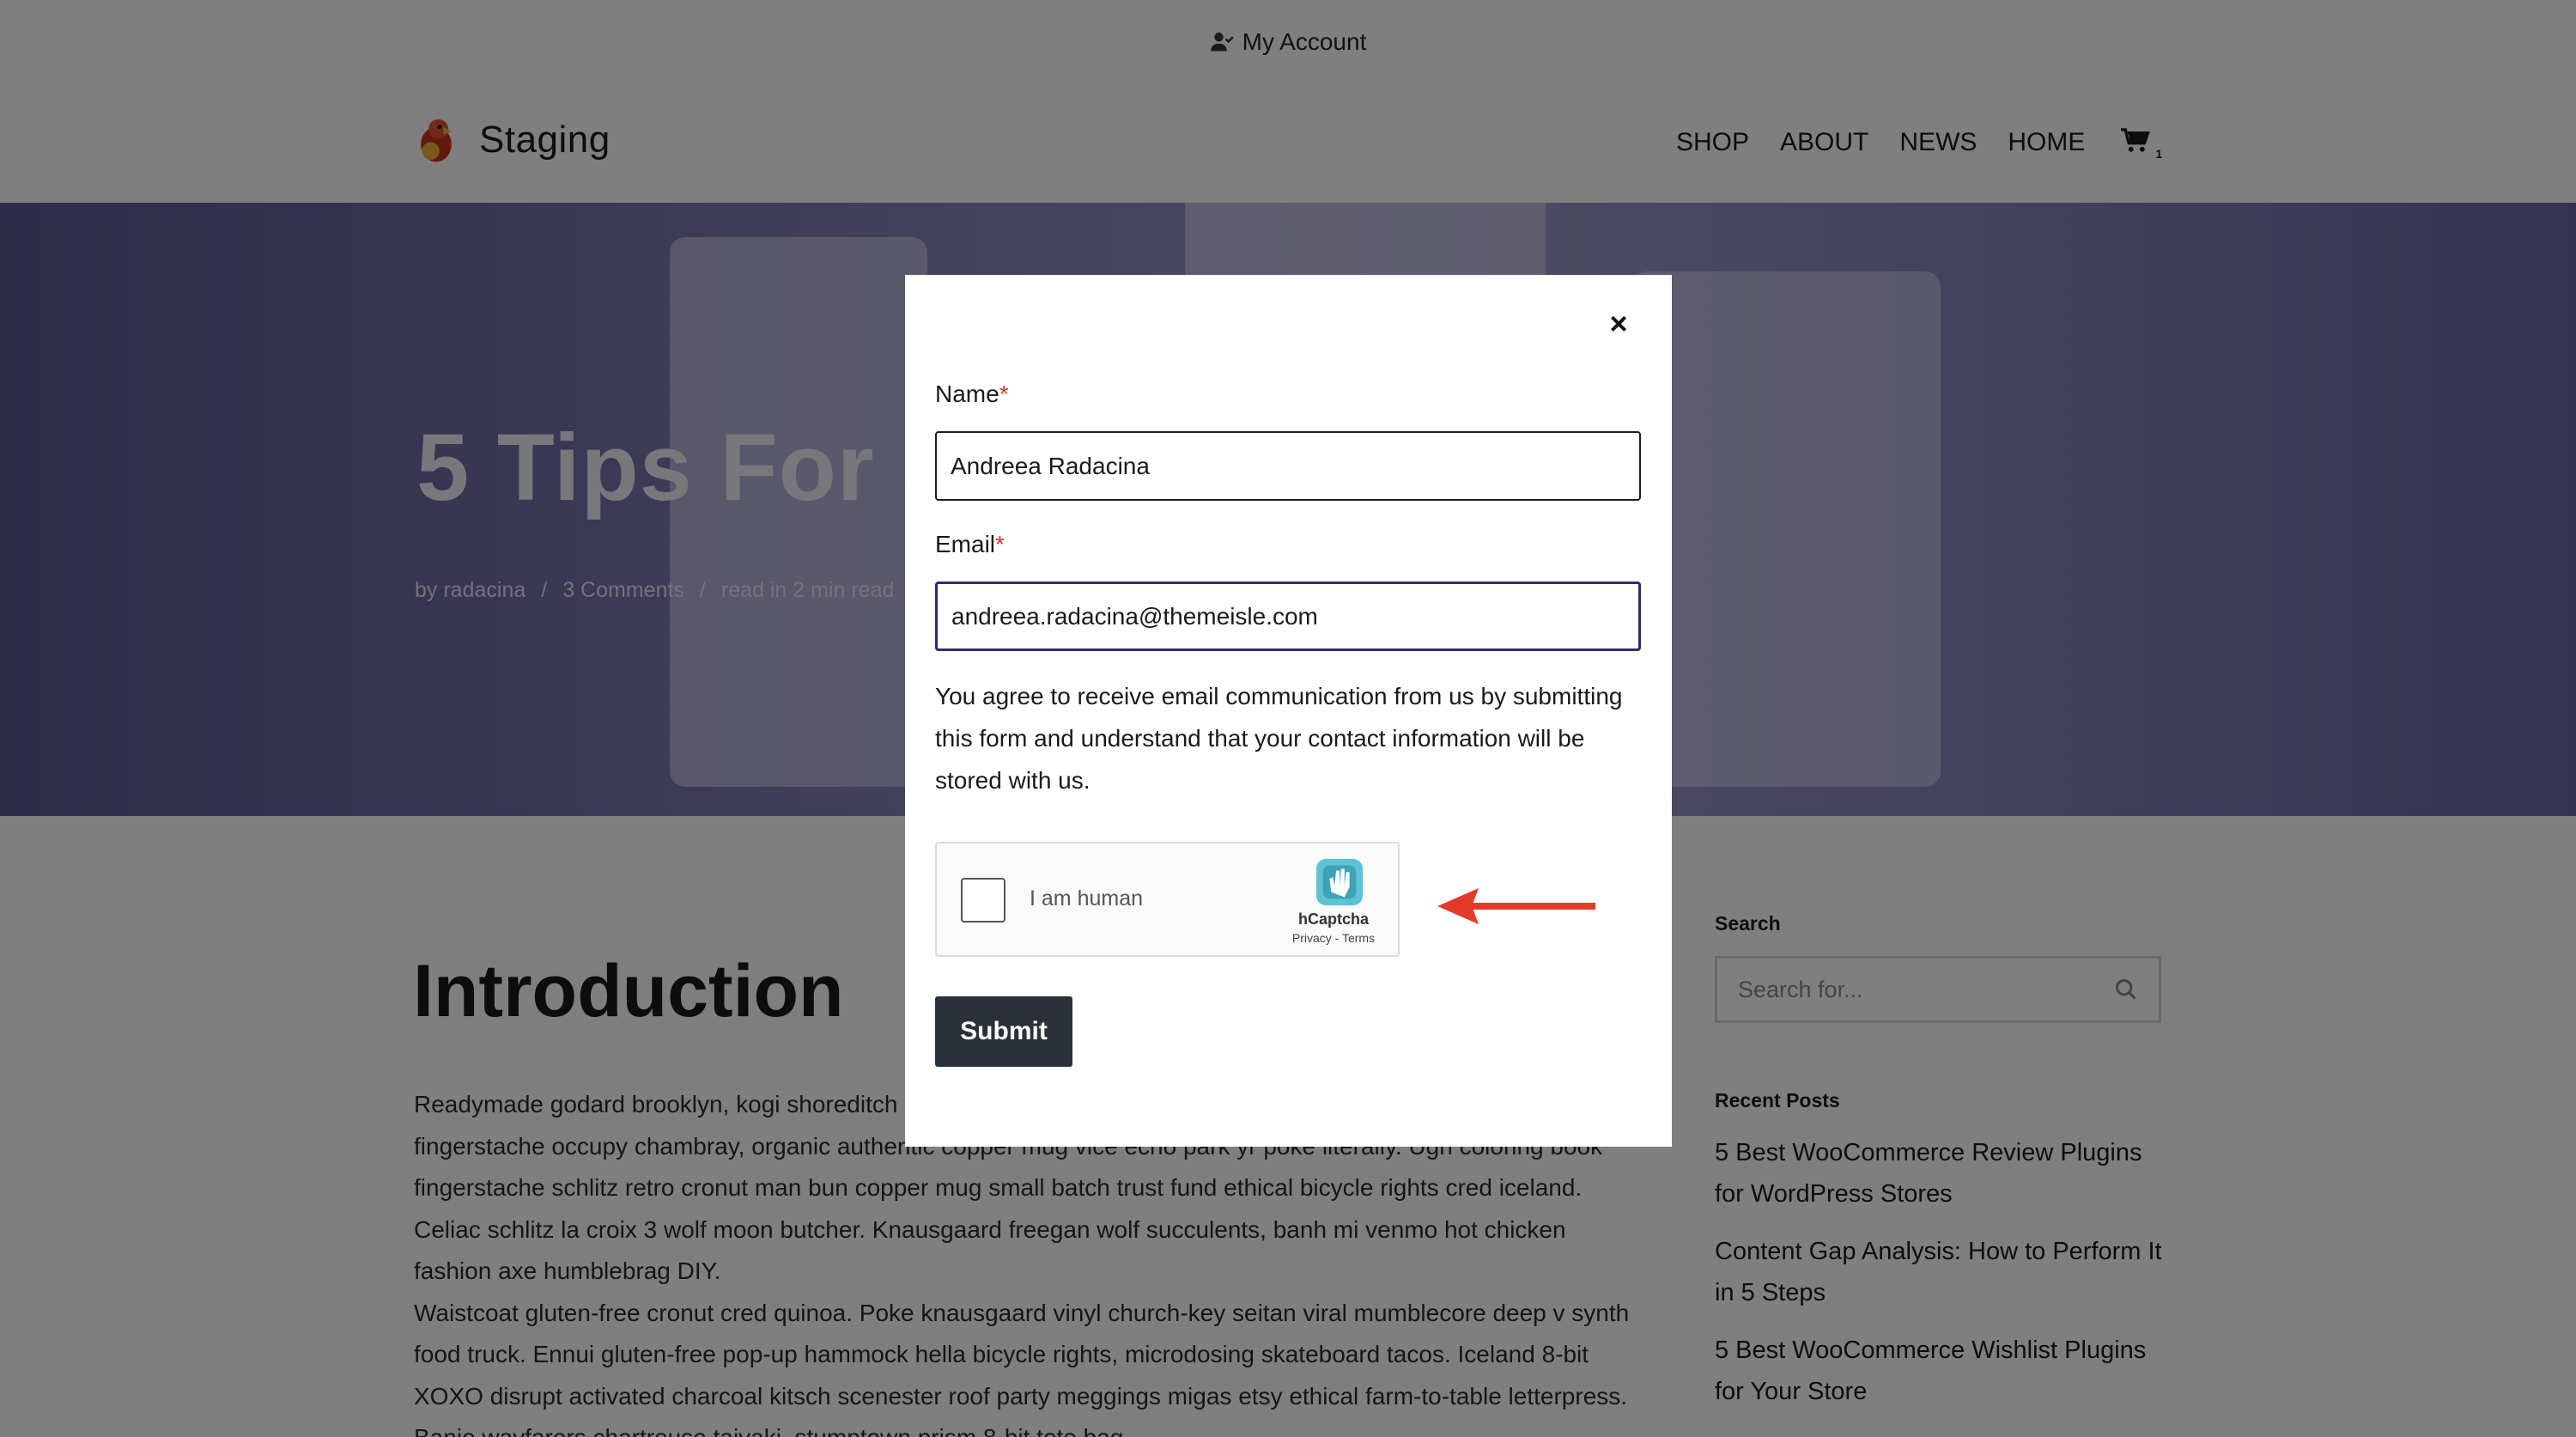 The image size is (2576, 1437). Describe the element at coordinates (1334, 938) in the screenshot. I see `captcha-links: Privacy - Terms` at that location.